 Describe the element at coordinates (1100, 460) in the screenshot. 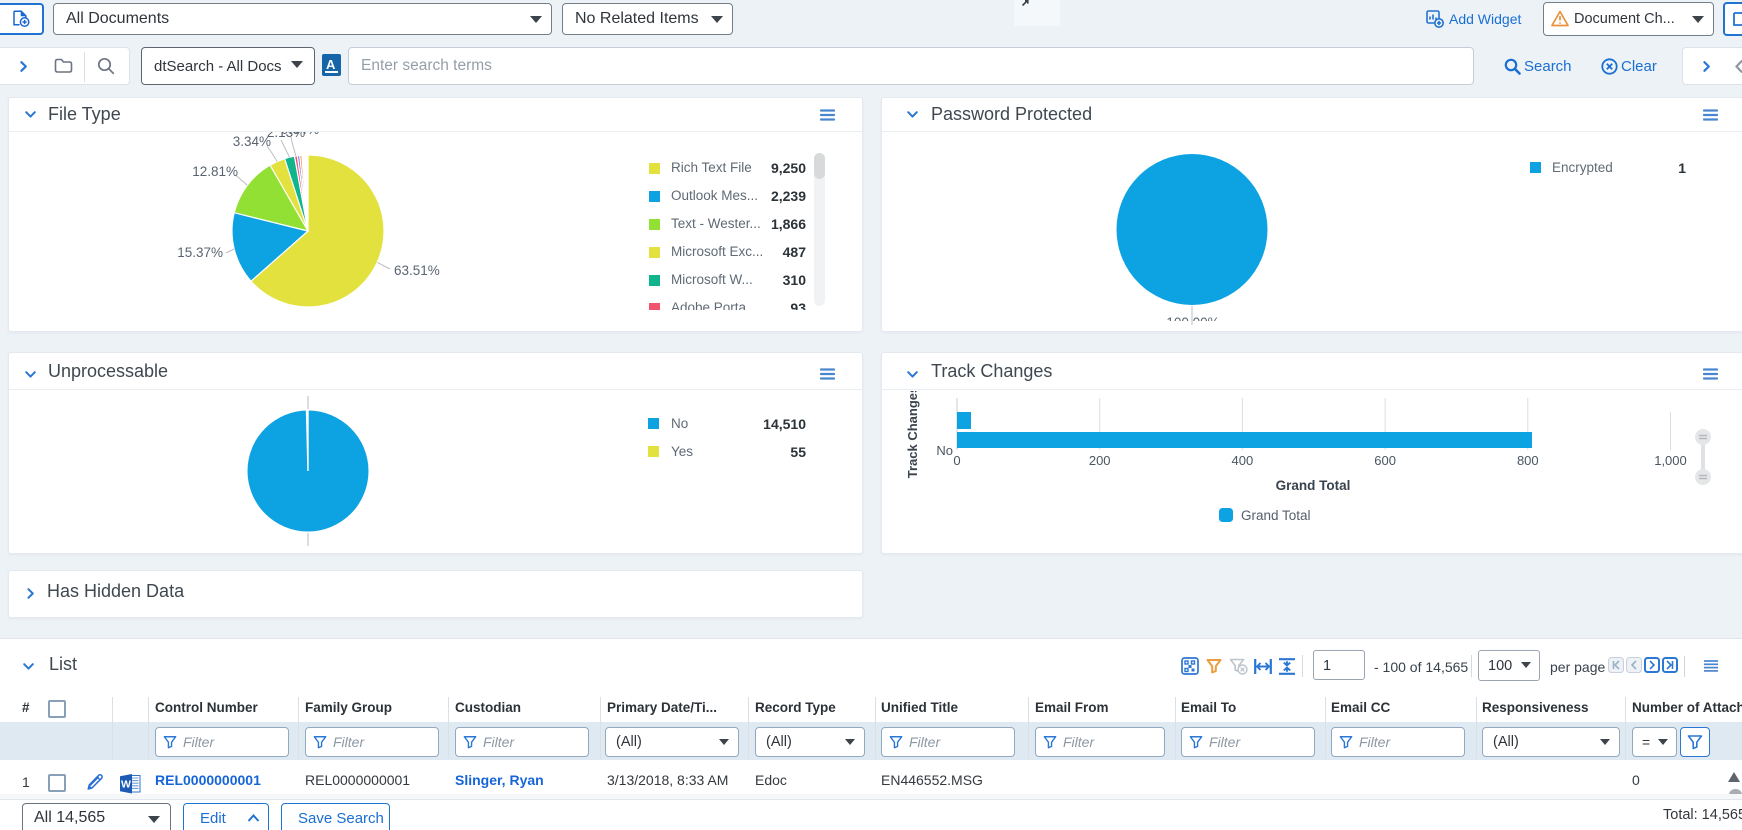

I see `svg-text: 200` at that location.